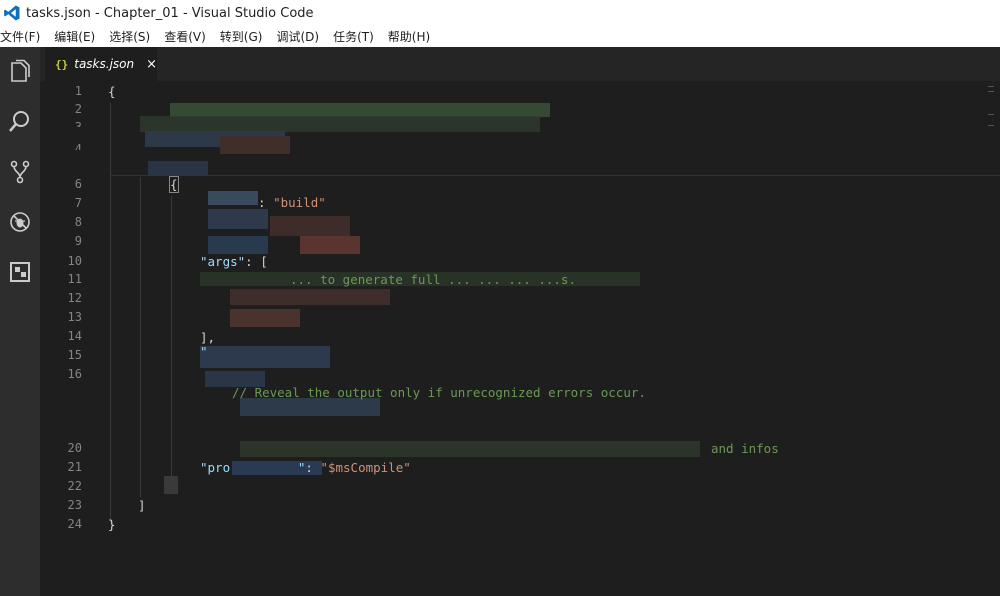 The height and width of the screenshot is (596, 1000). Describe the element at coordinates (305, 467) in the screenshot. I see `code-line-21: "pro ": "$msCompile"` at that location.